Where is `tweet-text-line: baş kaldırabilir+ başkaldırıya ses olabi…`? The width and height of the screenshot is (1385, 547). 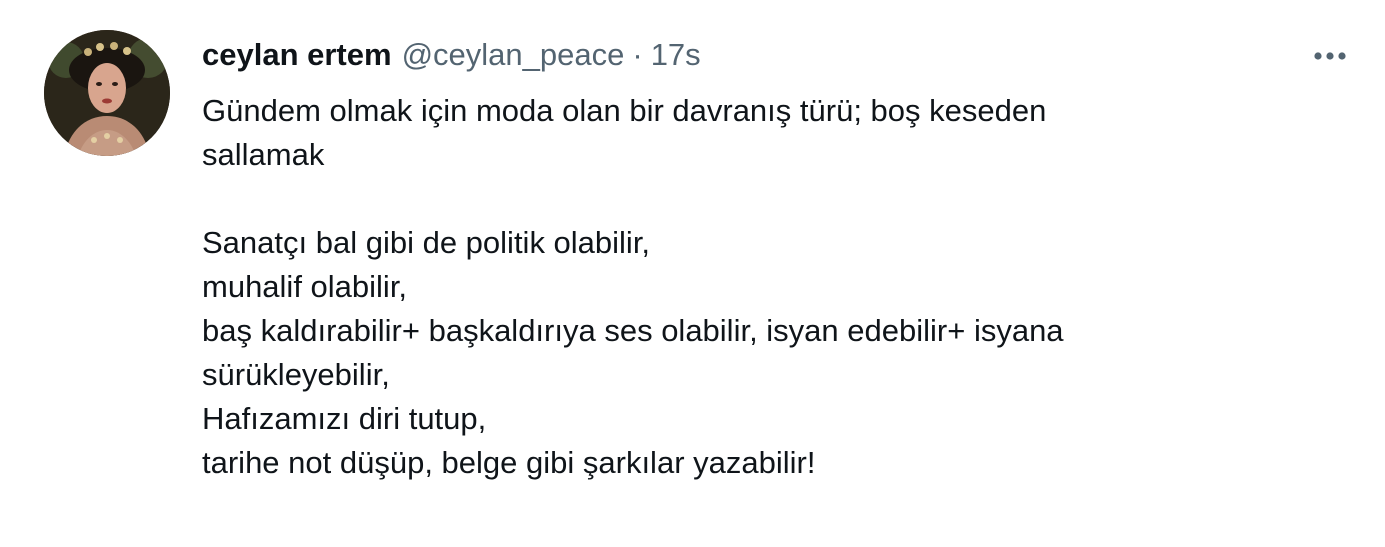
tweet-text-line: baş kaldırabilir+ başkaldırıya ses olabi… is located at coordinates (633, 330).